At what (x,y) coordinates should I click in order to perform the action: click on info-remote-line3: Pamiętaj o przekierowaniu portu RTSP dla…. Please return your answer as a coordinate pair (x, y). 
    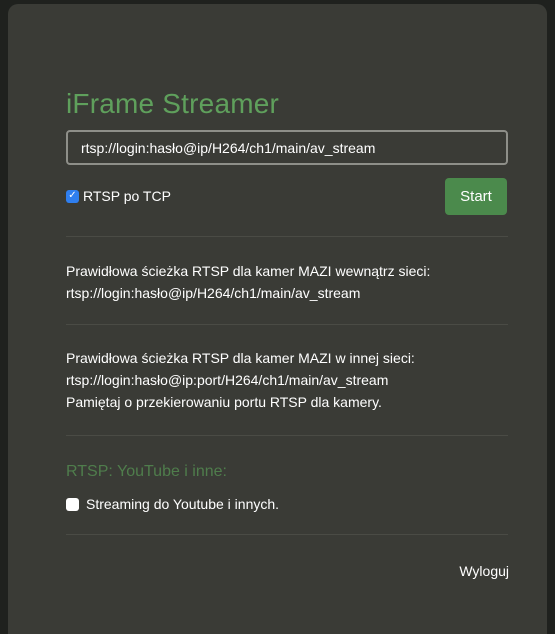
    Looking at the image, I should click on (224, 402).